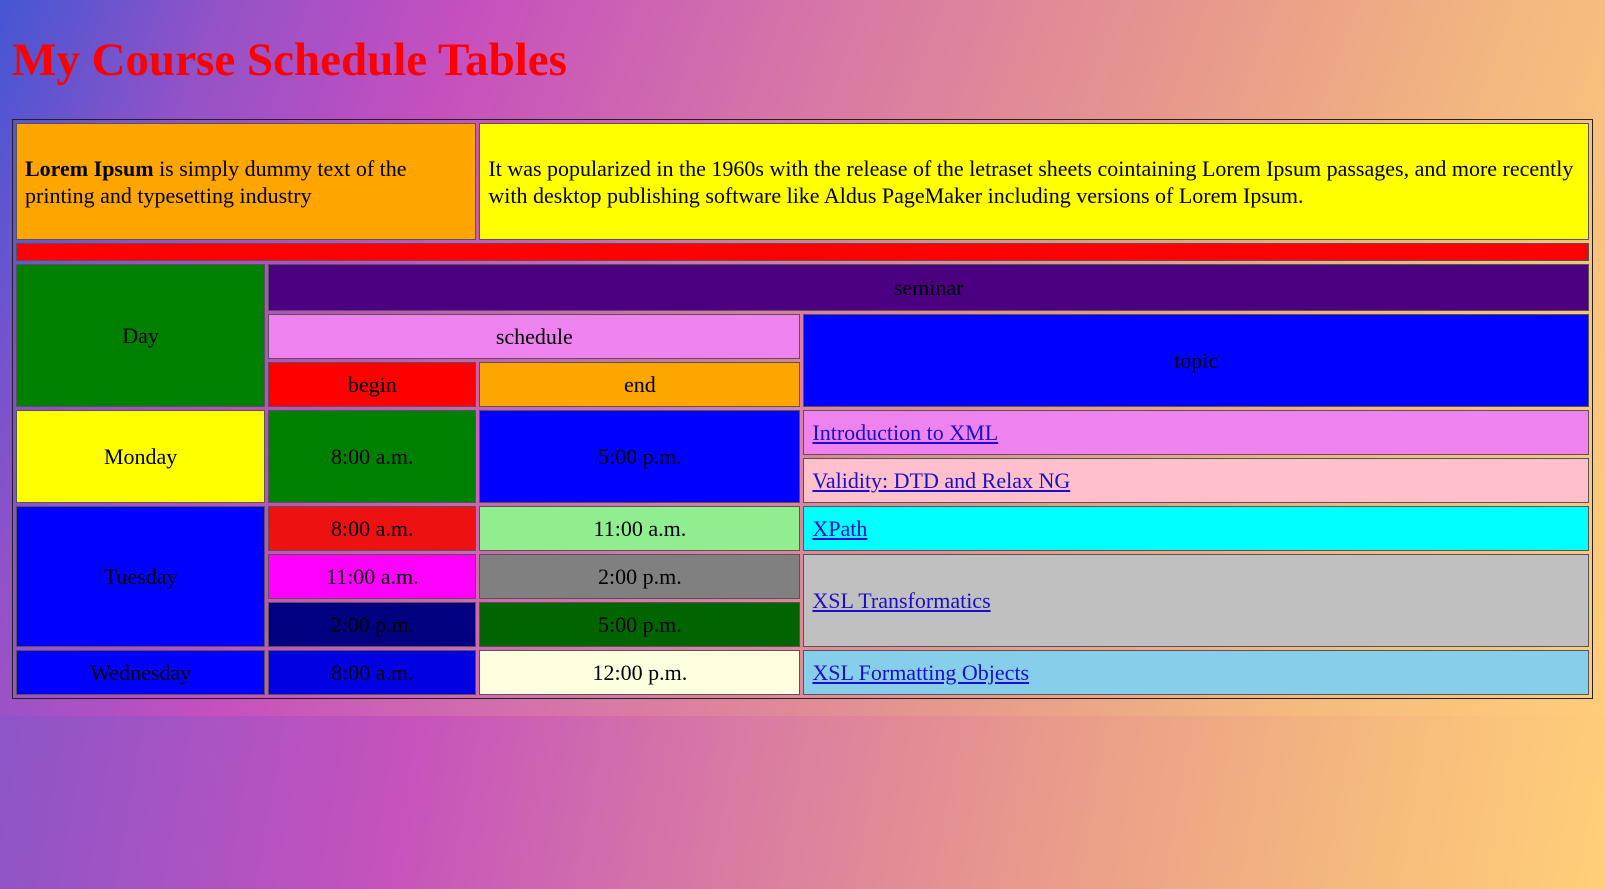  What do you see at coordinates (640, 384) in the screenshot?
I see `end-header: end` at bounding box center [640, 384].